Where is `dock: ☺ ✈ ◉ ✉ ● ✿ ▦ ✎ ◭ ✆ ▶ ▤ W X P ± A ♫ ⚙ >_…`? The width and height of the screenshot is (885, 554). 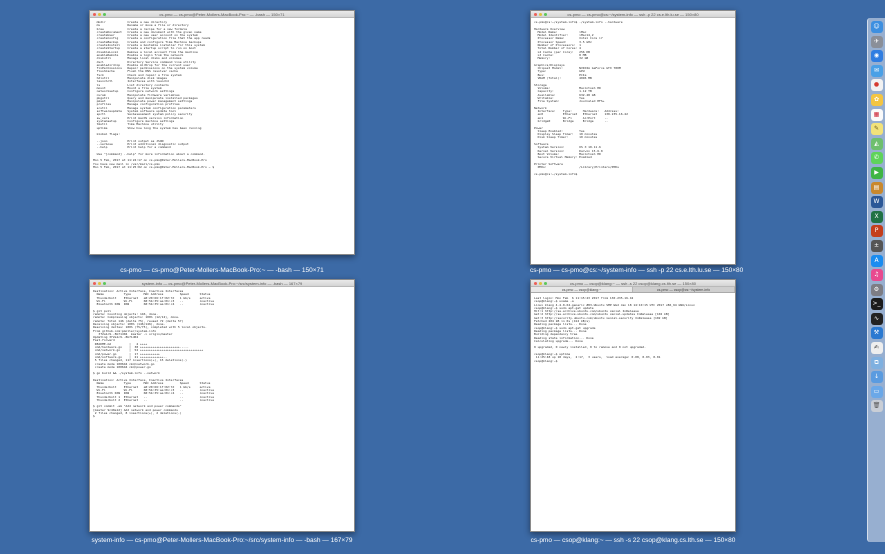
dock: ☺ ✈ ◉ ✉ ● ✿ ▦ ✎ ◭ ✆ ▶ ▤ W X P ± A ♫ ⚙ >_… is located at coordinates (876, 280).